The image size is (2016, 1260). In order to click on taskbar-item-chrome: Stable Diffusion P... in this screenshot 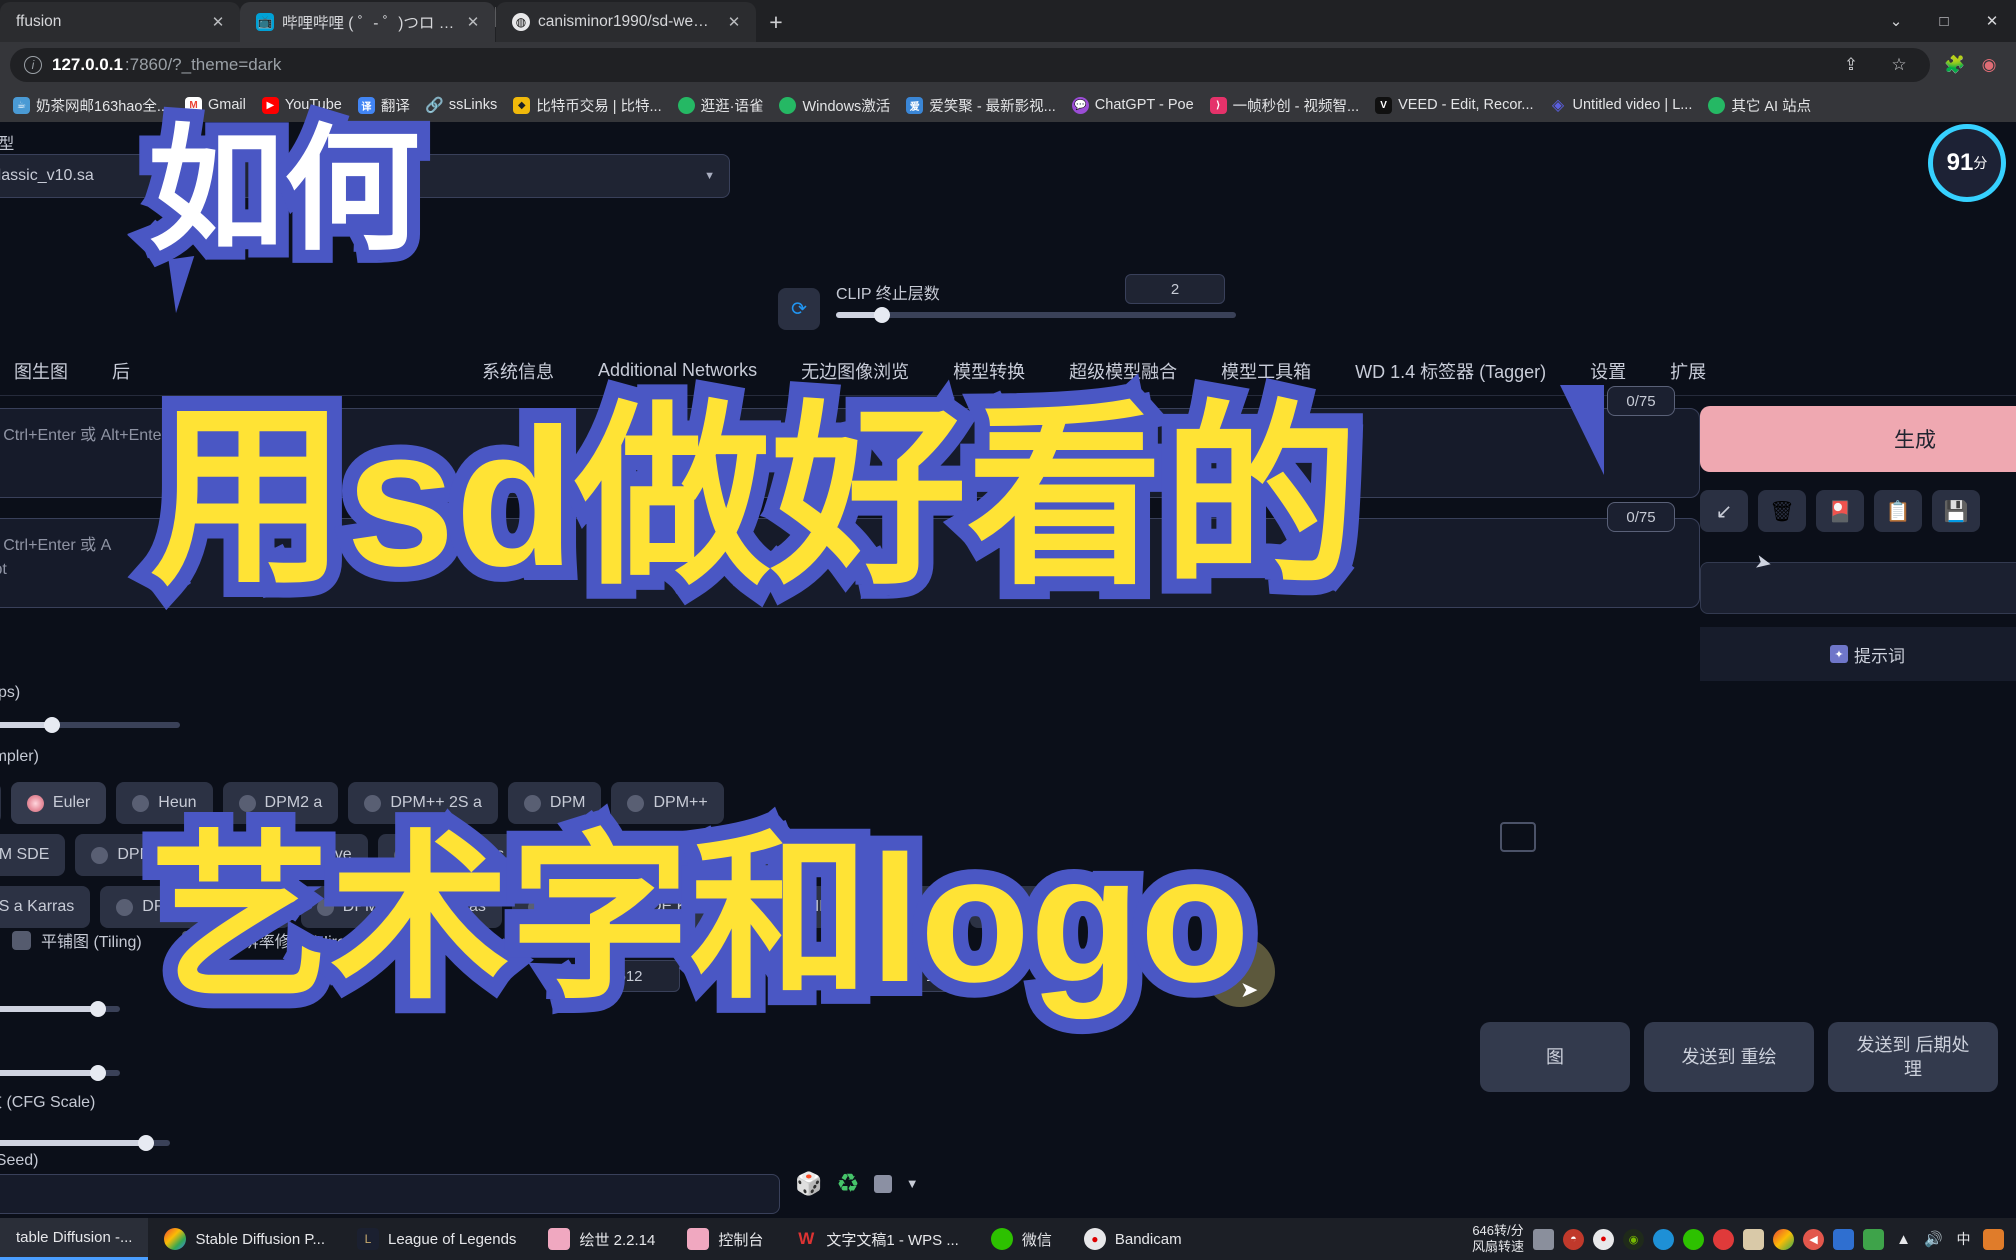, I will do `click(244, 1239)`.